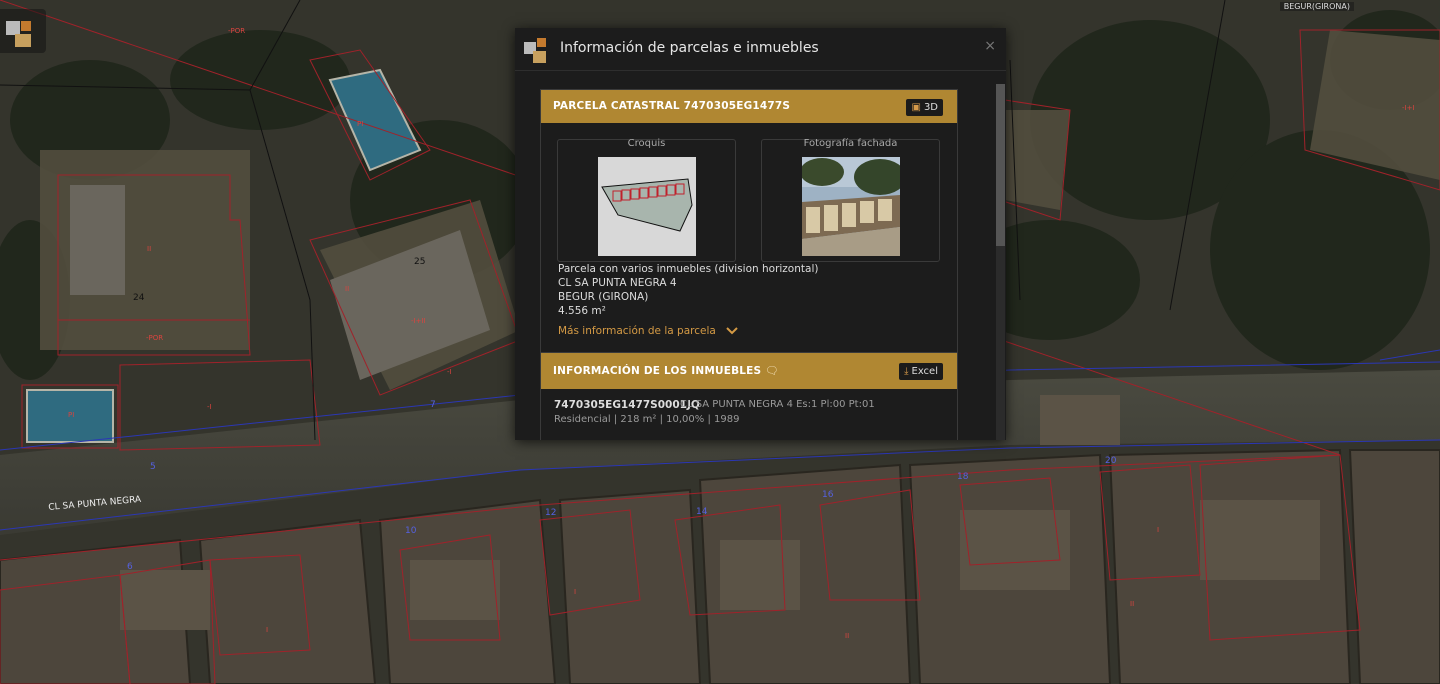  What do you see at coordinates (666, 371) in the screenshot?
I see `properties-title: INFORMACIÓN DE LOS INMUEBLES 🗨` at bounding box center [666, 371].